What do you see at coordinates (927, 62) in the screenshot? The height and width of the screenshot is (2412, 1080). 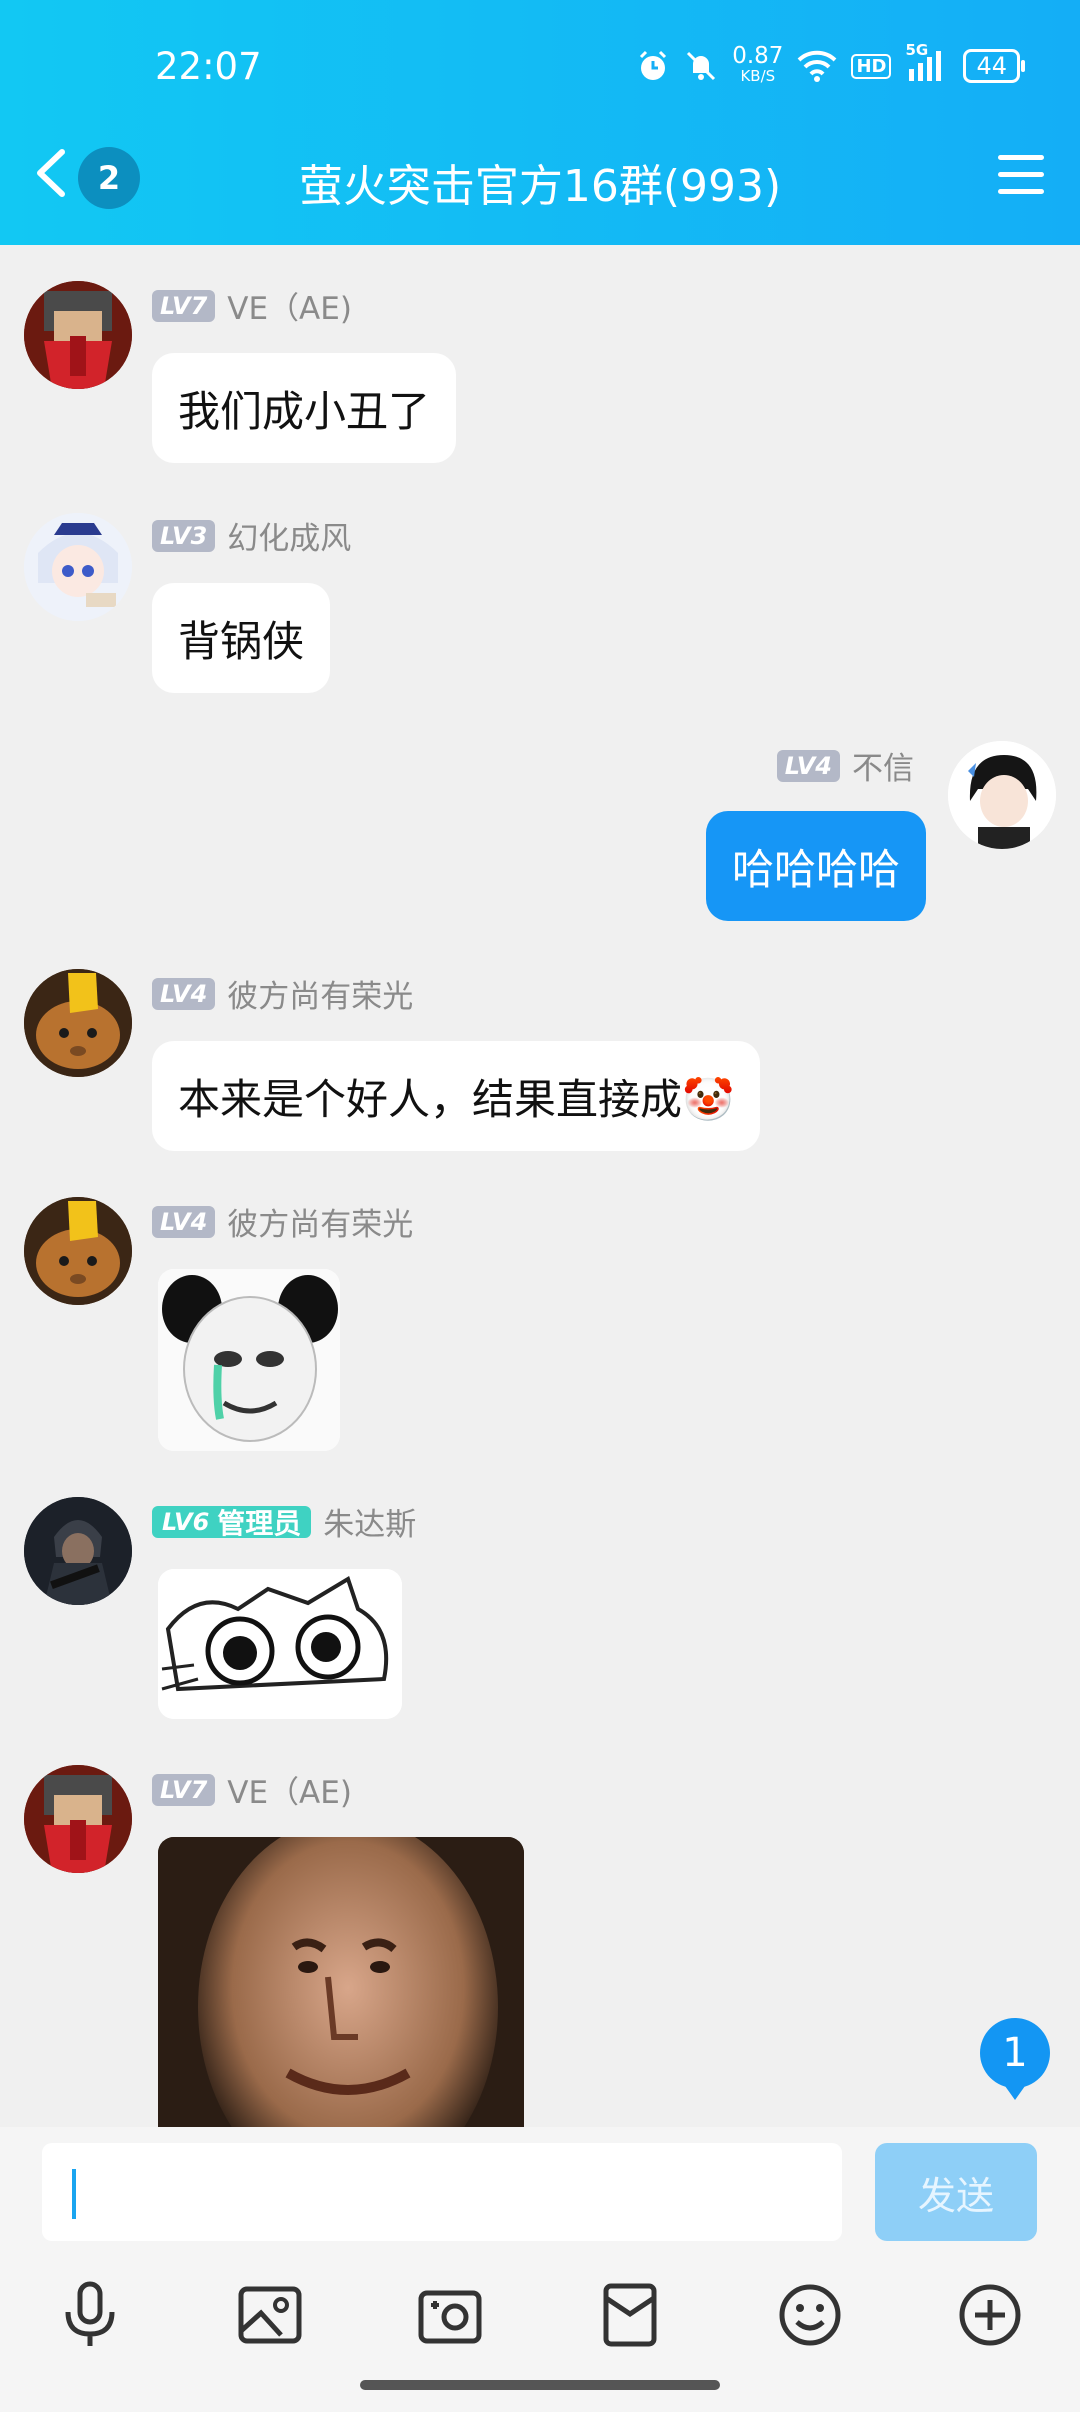 I see `signal-icon: 5G` at bounding box center [927, 62].